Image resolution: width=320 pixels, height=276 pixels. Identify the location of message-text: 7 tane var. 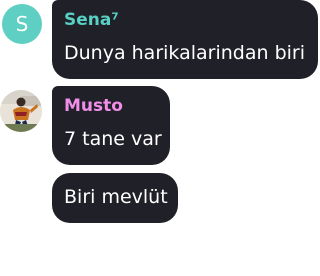
(113, 139).